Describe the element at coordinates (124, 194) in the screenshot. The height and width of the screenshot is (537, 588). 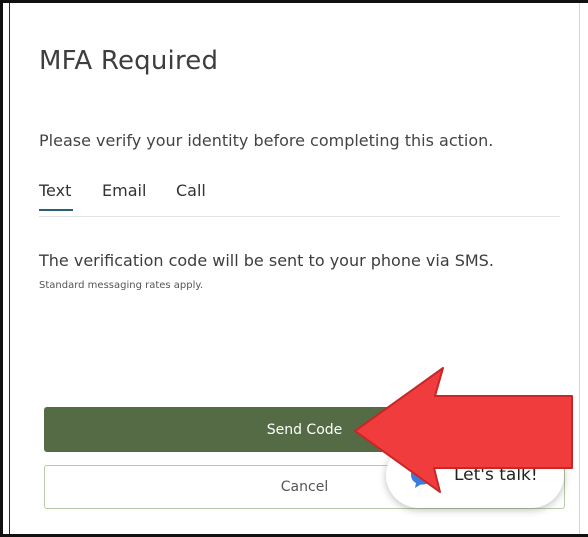
I see `tab-email: Email` at that location.